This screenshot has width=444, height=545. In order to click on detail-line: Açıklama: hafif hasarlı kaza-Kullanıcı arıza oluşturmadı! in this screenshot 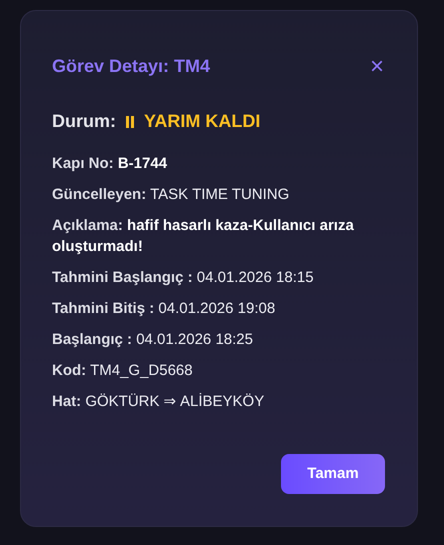, I will do `click(203, 236)`.